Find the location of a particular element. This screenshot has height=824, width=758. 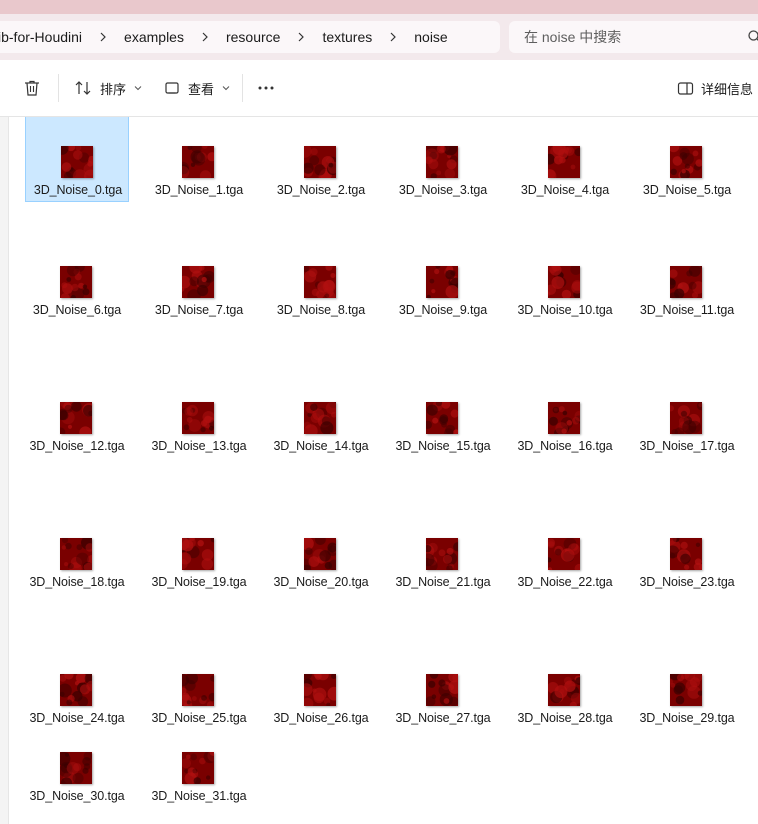

file-name: 3D_Noise_27.tga is located at coordinates (443, 718).